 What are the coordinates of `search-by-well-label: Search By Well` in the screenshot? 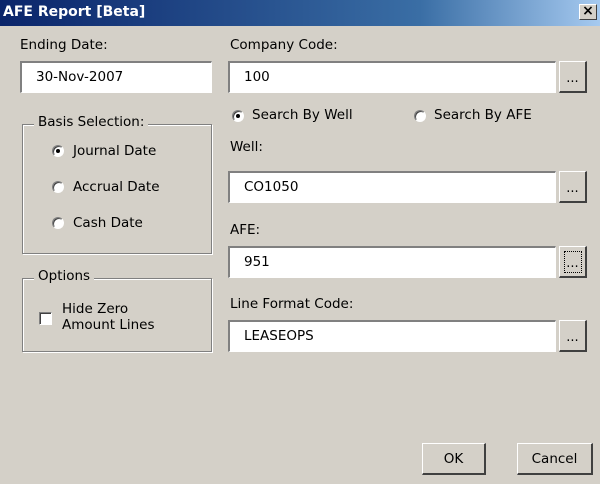 It's located at (302, 115).